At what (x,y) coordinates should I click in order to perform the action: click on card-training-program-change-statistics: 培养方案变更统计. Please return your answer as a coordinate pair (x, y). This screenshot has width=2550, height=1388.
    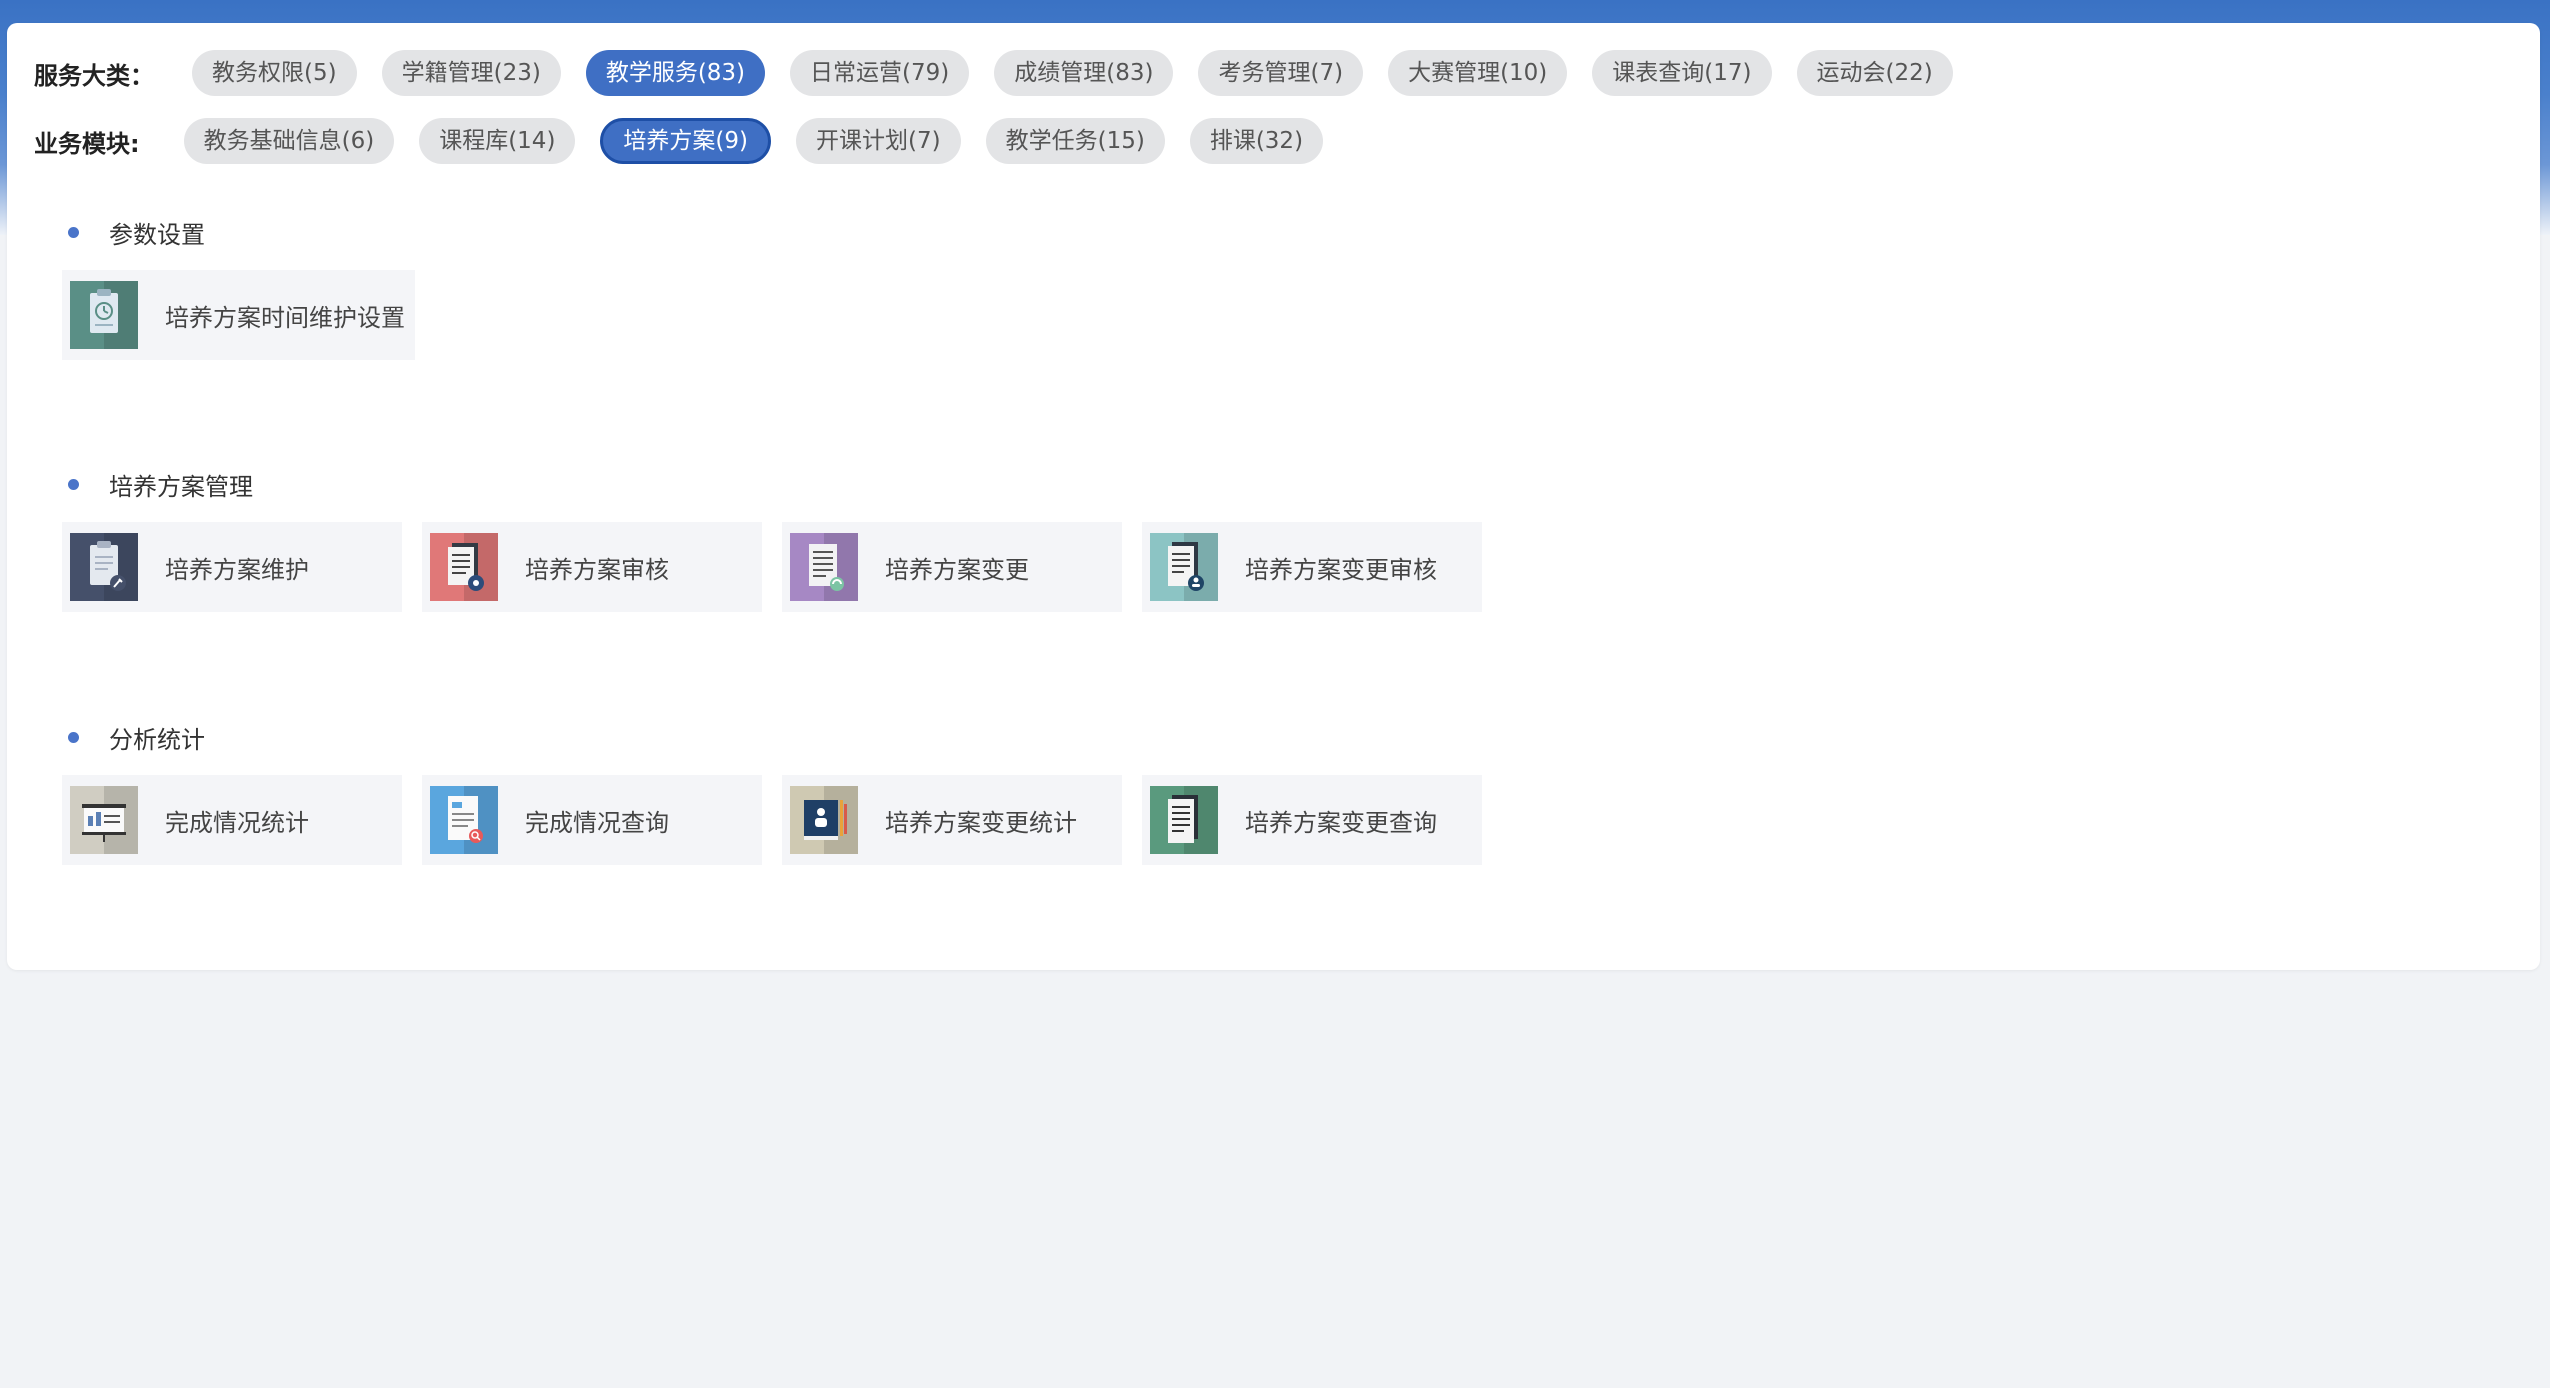
    Looking at the image, I should click on (952, 820).